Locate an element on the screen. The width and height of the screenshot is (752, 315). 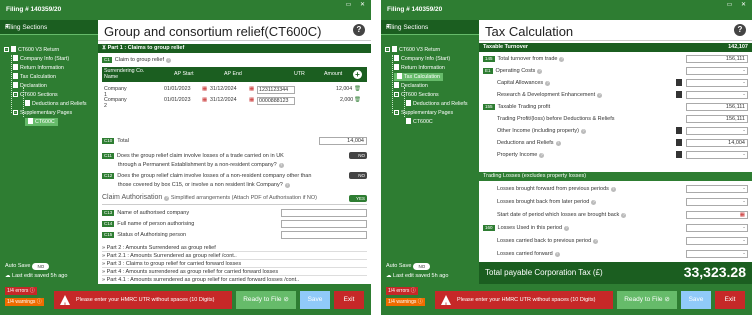
auth-toggle: YES is located at coordinates (358, 198).